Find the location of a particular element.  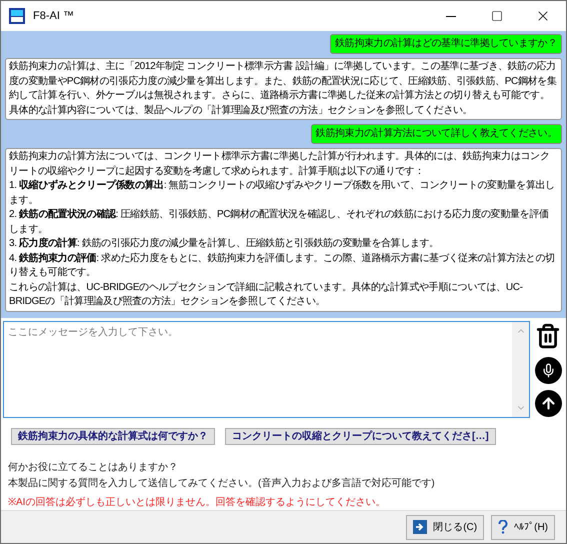

suggestion-button: 鉄筋拘束力の具体的な計算式は何ですか？ is located at coordinates (113, 436).